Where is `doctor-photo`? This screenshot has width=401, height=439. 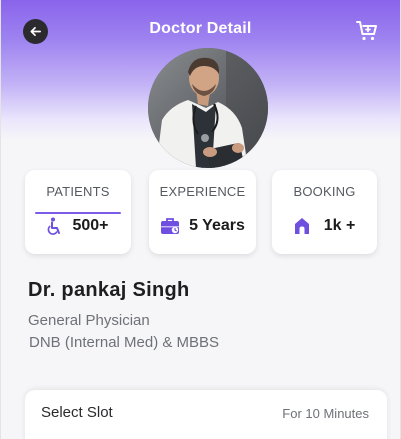
doctor-photo is located at coordinates (208, 108).